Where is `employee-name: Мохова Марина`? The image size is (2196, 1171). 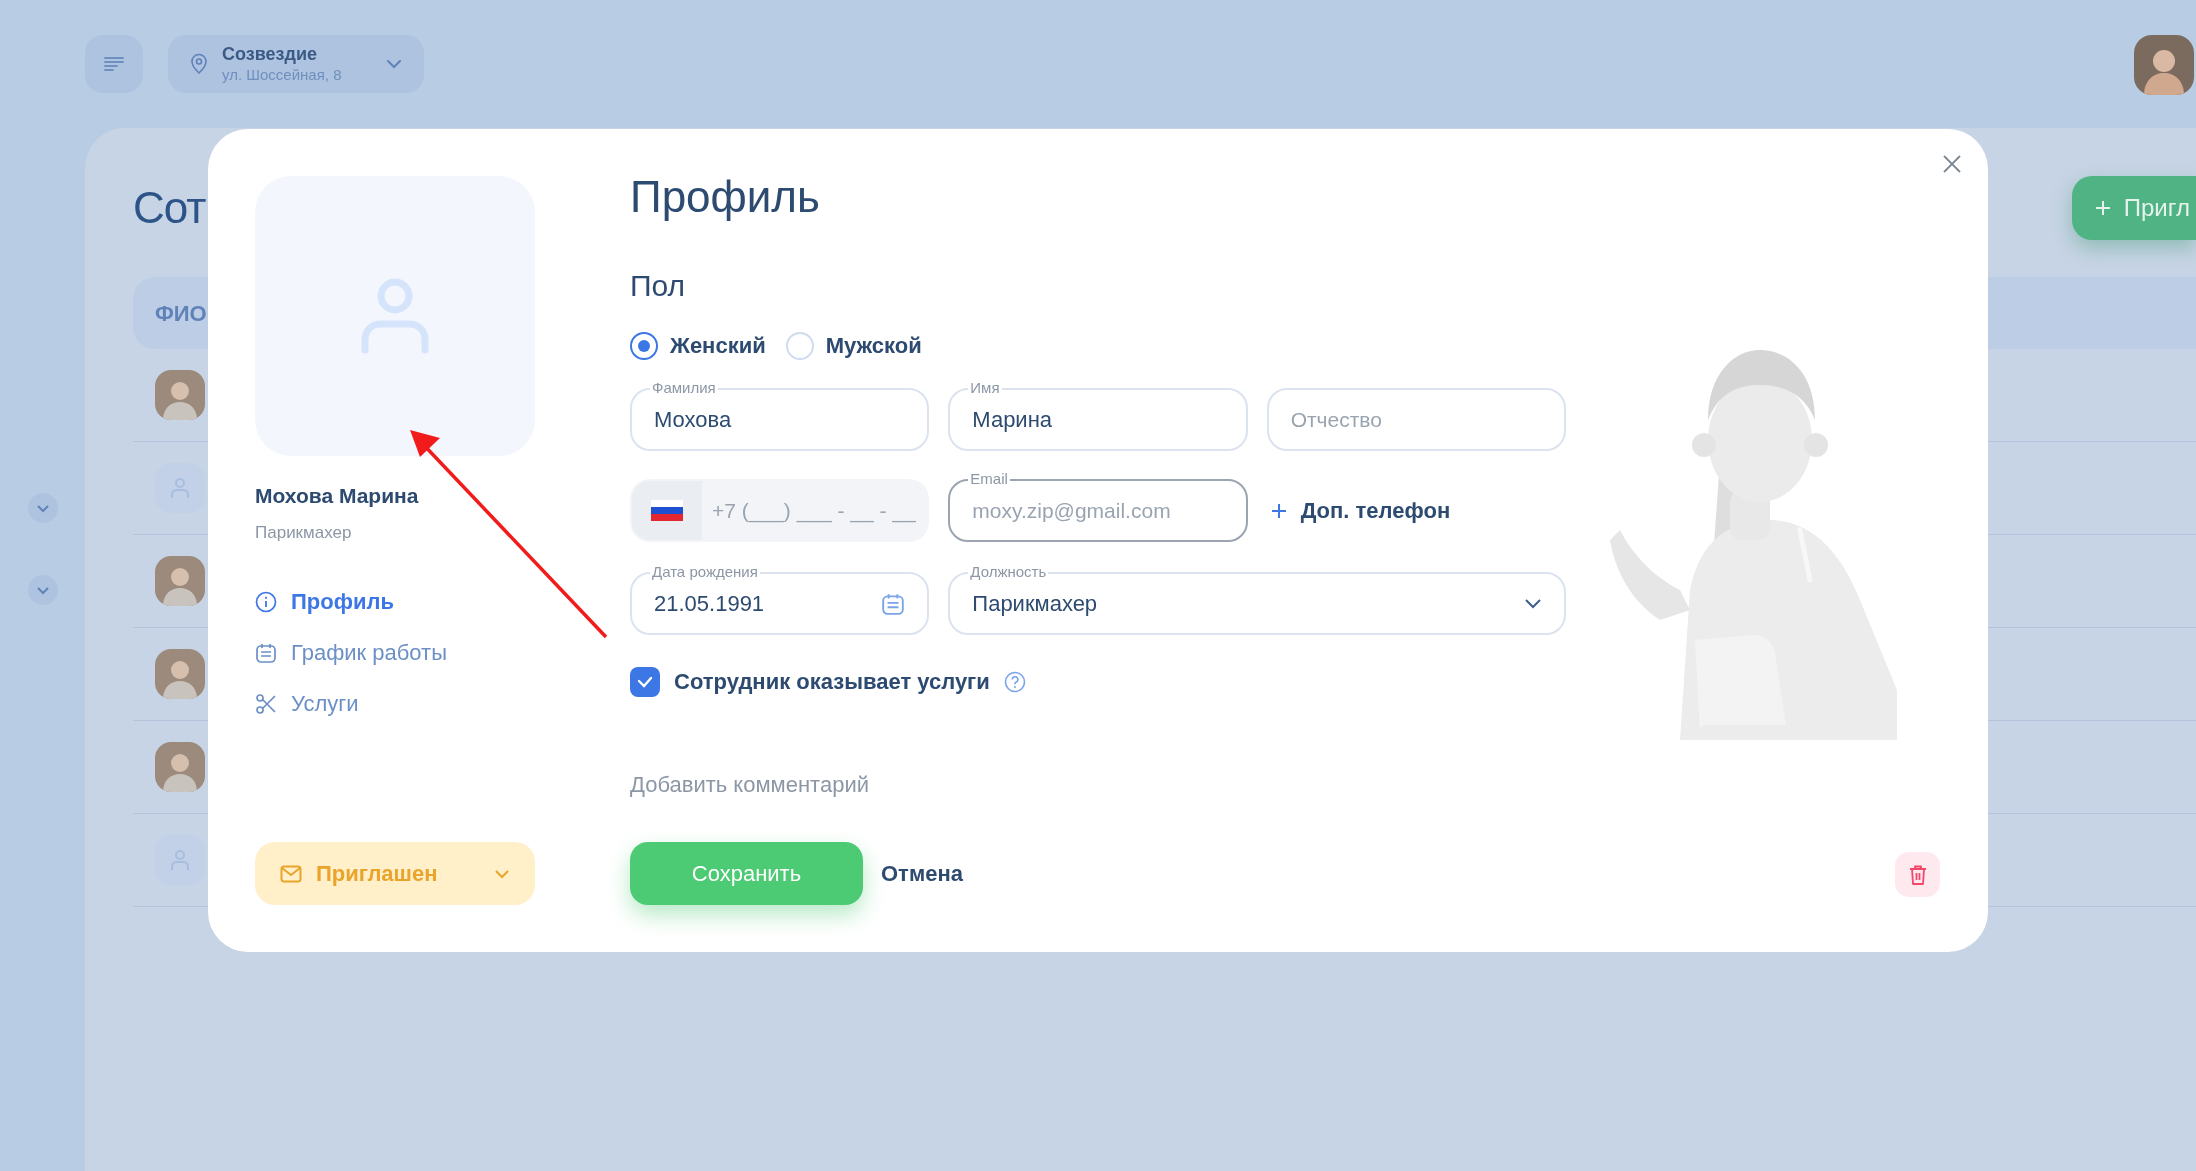
employee-name: Мохова Марина is located at coordinates (337, 496).